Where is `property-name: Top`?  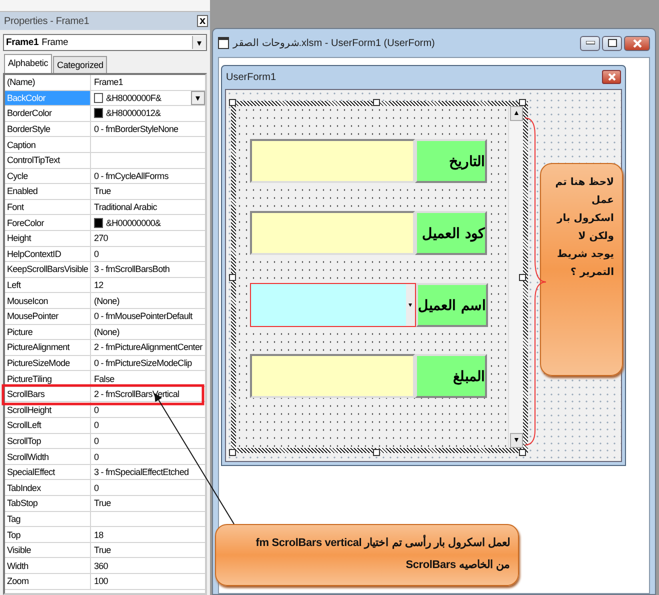
property-name: Top is located at coordinates (48, 534).